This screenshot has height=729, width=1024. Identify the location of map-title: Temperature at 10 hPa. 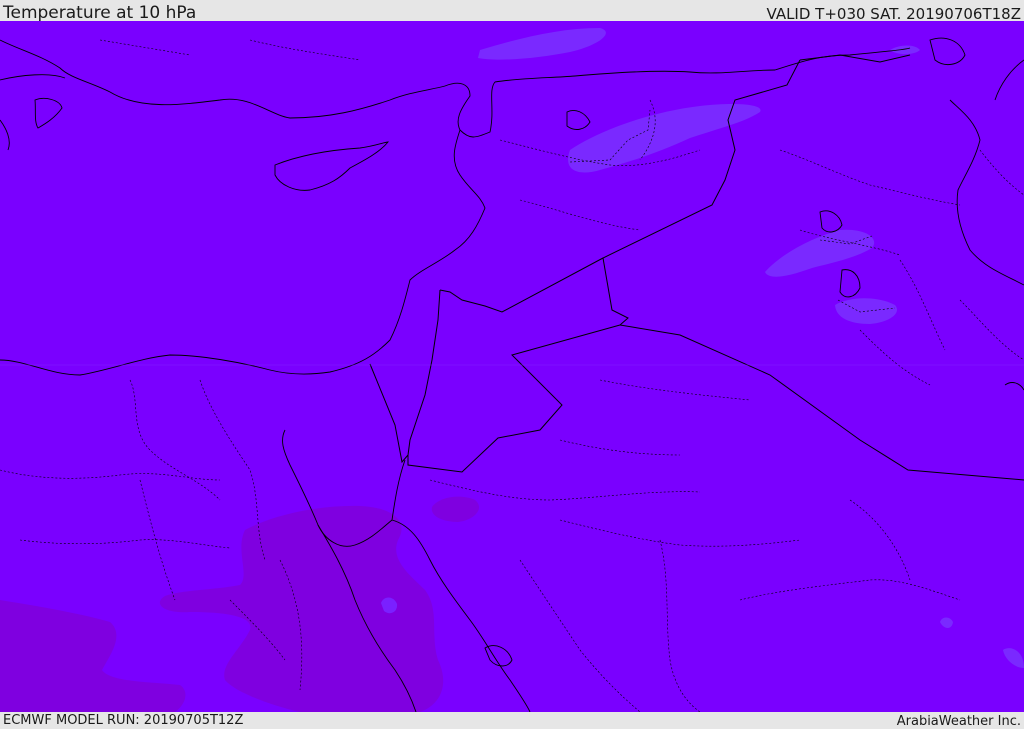
(100, 13).